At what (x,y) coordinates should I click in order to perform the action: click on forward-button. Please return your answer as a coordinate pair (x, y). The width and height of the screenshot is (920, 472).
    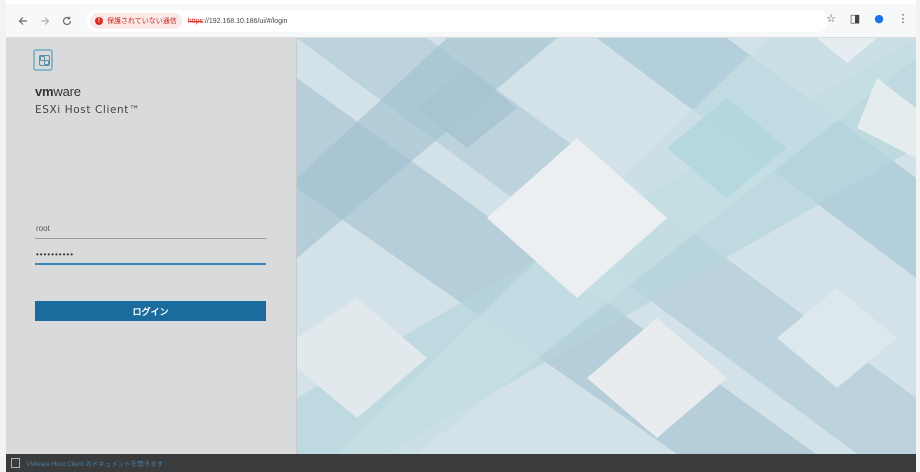
    Looking at the image, I should click on (45, 21).